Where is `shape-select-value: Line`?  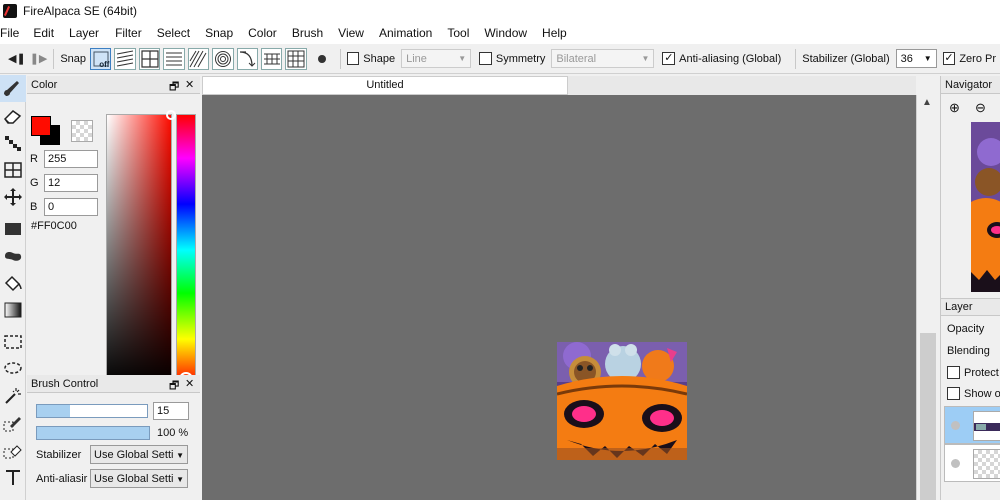 shape-select-value: Line is located at coordinates (416, 58).